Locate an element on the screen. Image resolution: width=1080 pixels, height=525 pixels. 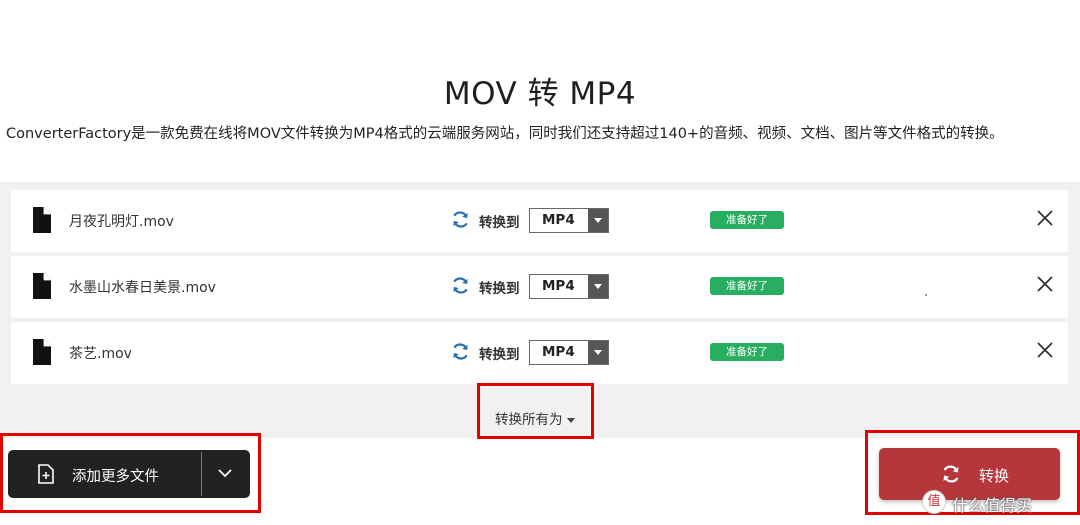
watermark: 值 什么值得买 is located at coordinates (1000, 502).